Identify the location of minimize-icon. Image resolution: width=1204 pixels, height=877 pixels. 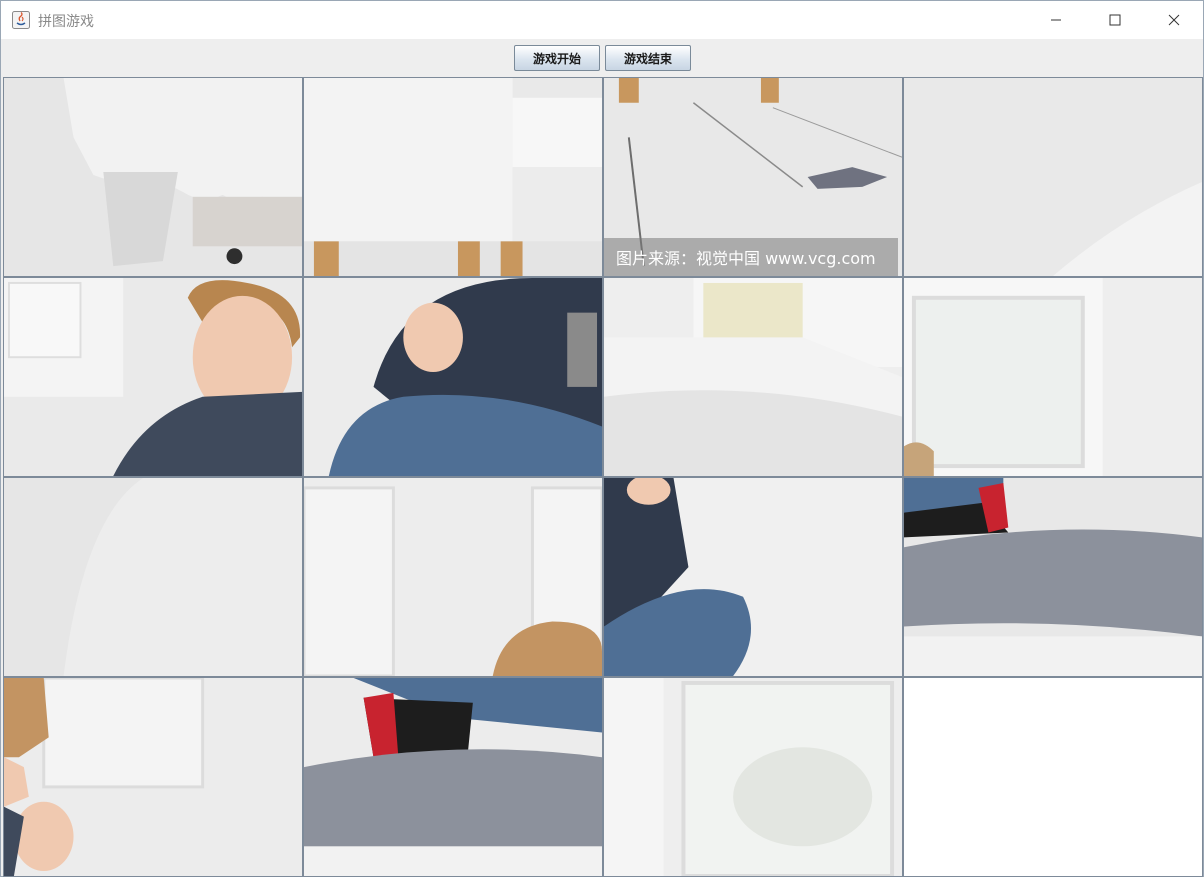
(1056, 20).